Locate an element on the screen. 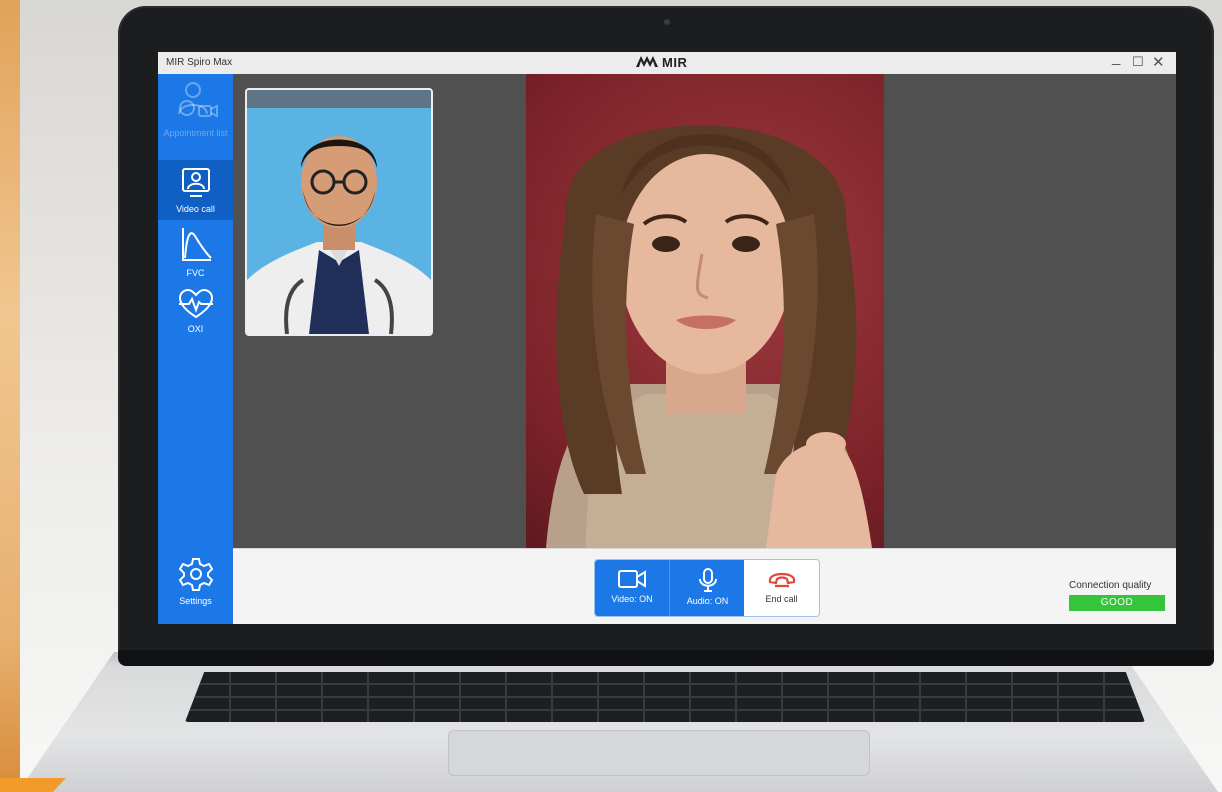 This screenshot has width=1222, height=792. close-icon: ✕ is located at coordinates (1158, 62).